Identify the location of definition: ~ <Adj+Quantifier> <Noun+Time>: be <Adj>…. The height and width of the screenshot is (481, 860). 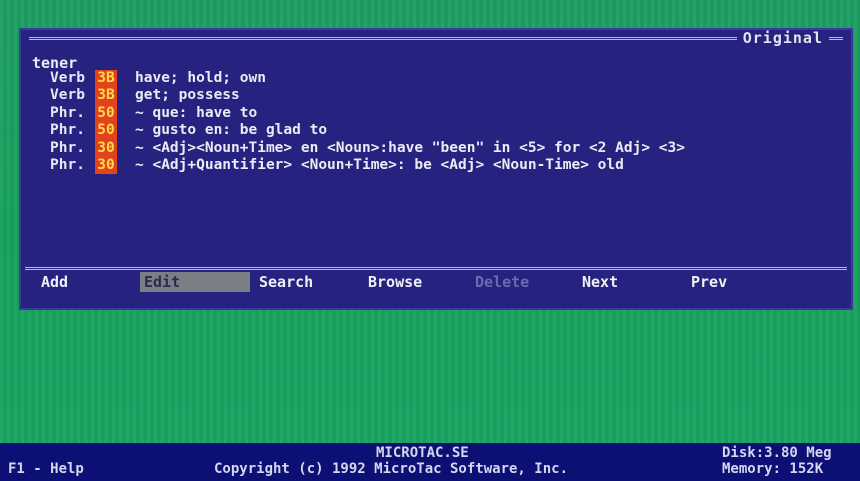
(379, 164).